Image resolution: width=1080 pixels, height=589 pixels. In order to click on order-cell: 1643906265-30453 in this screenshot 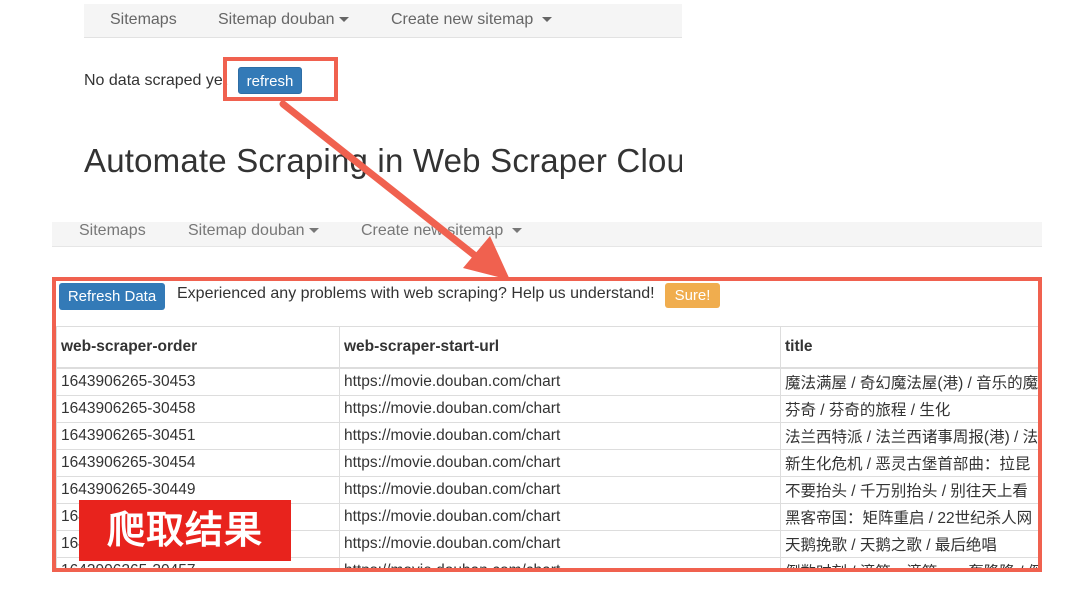, I will do `click(198, 381)`.